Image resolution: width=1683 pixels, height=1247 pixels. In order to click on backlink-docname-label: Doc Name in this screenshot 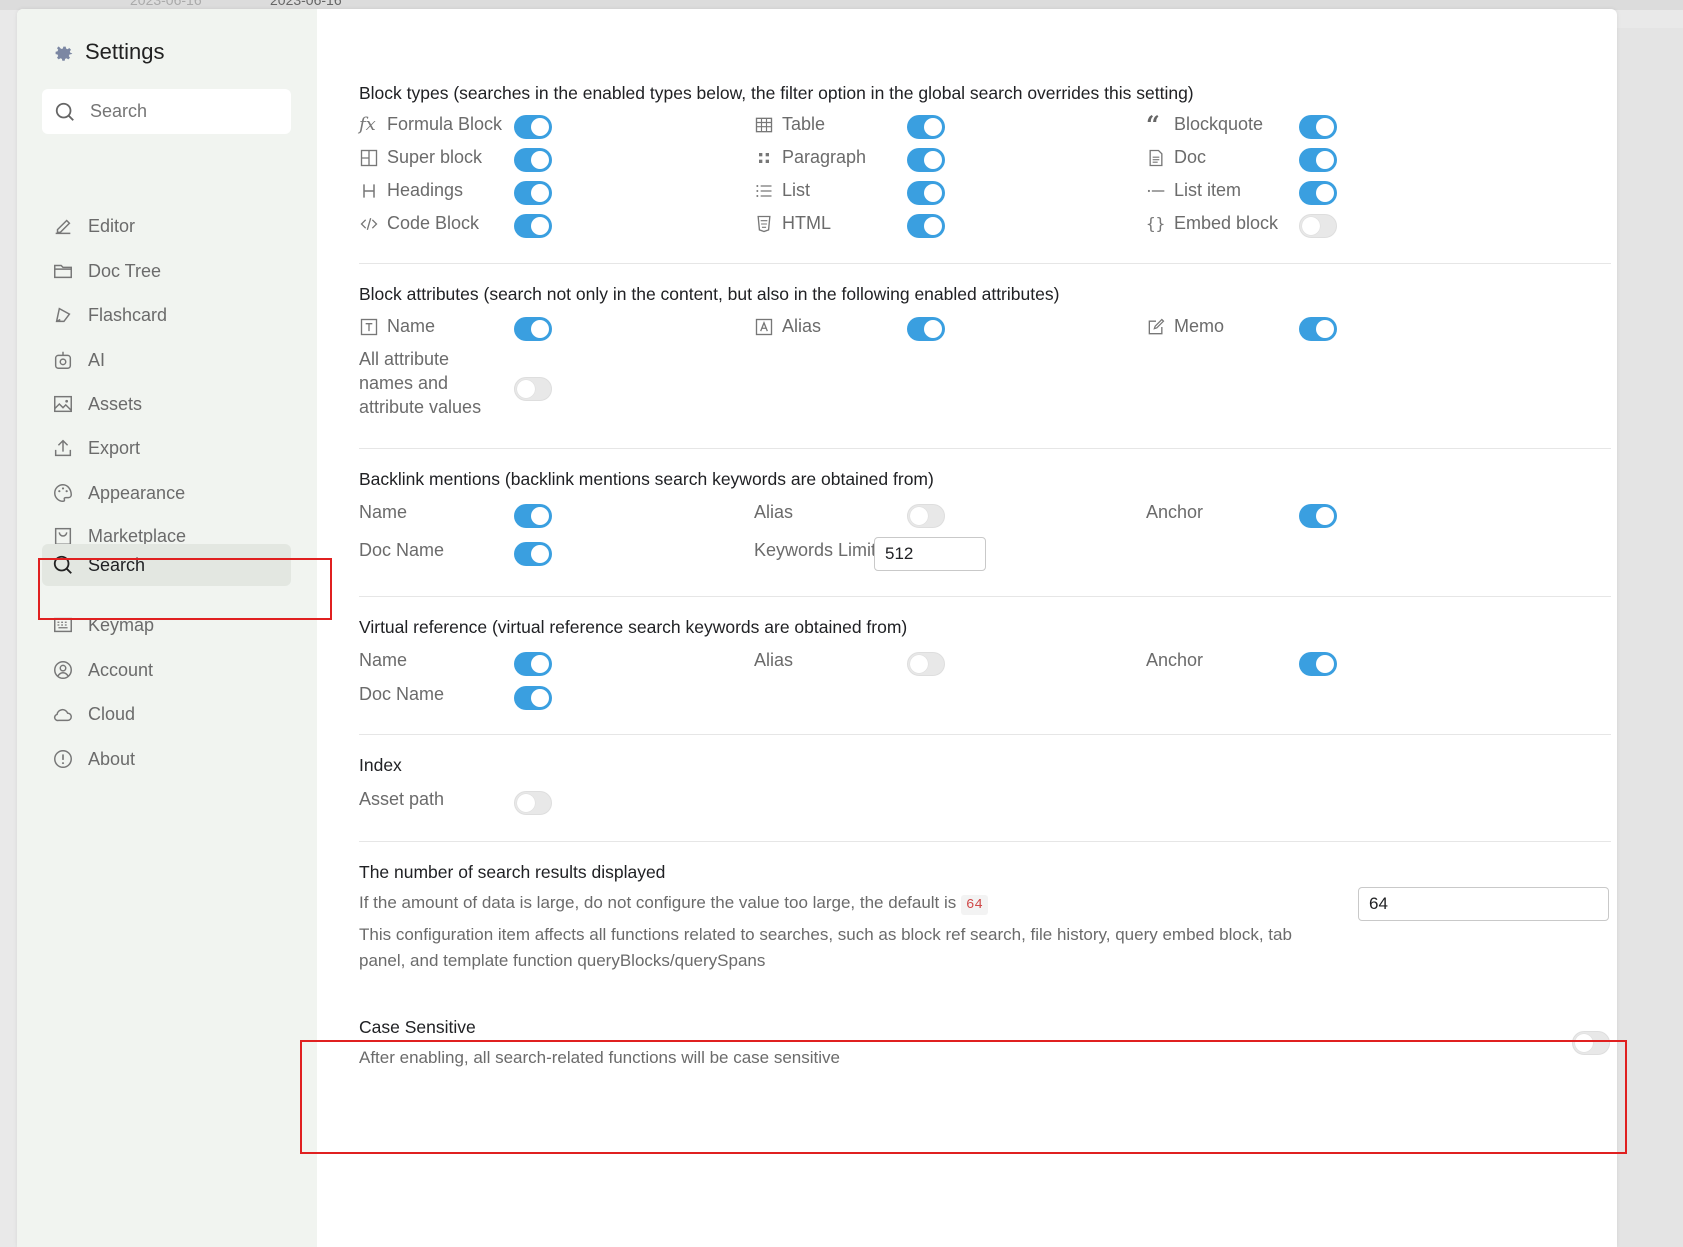, I will do `click(402, 550)`.